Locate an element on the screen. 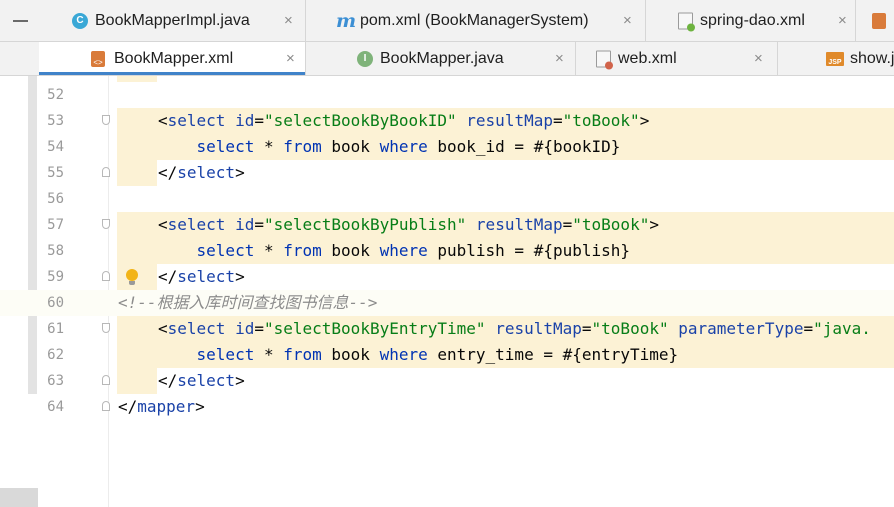  tool-window-toggle is located at coordinates (19, 20).